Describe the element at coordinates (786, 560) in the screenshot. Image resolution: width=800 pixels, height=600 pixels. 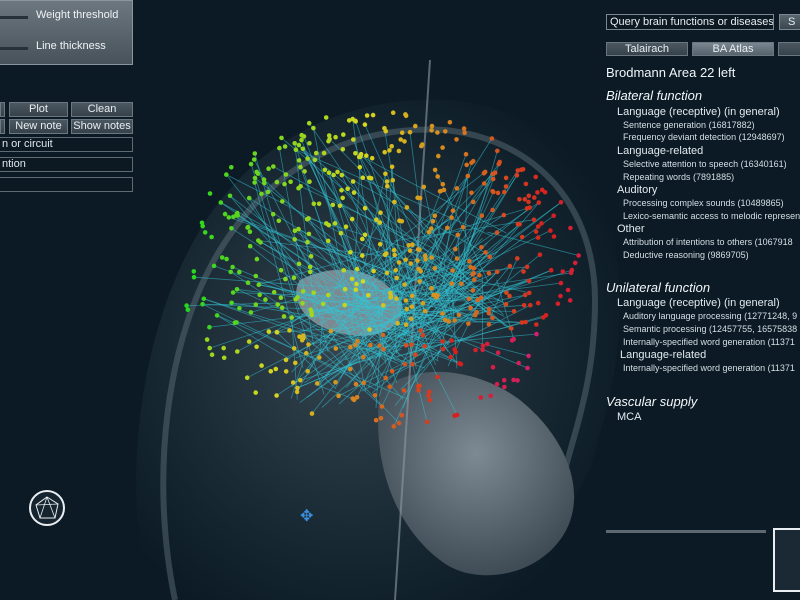
I see `minimap-thumbnail` at that location.